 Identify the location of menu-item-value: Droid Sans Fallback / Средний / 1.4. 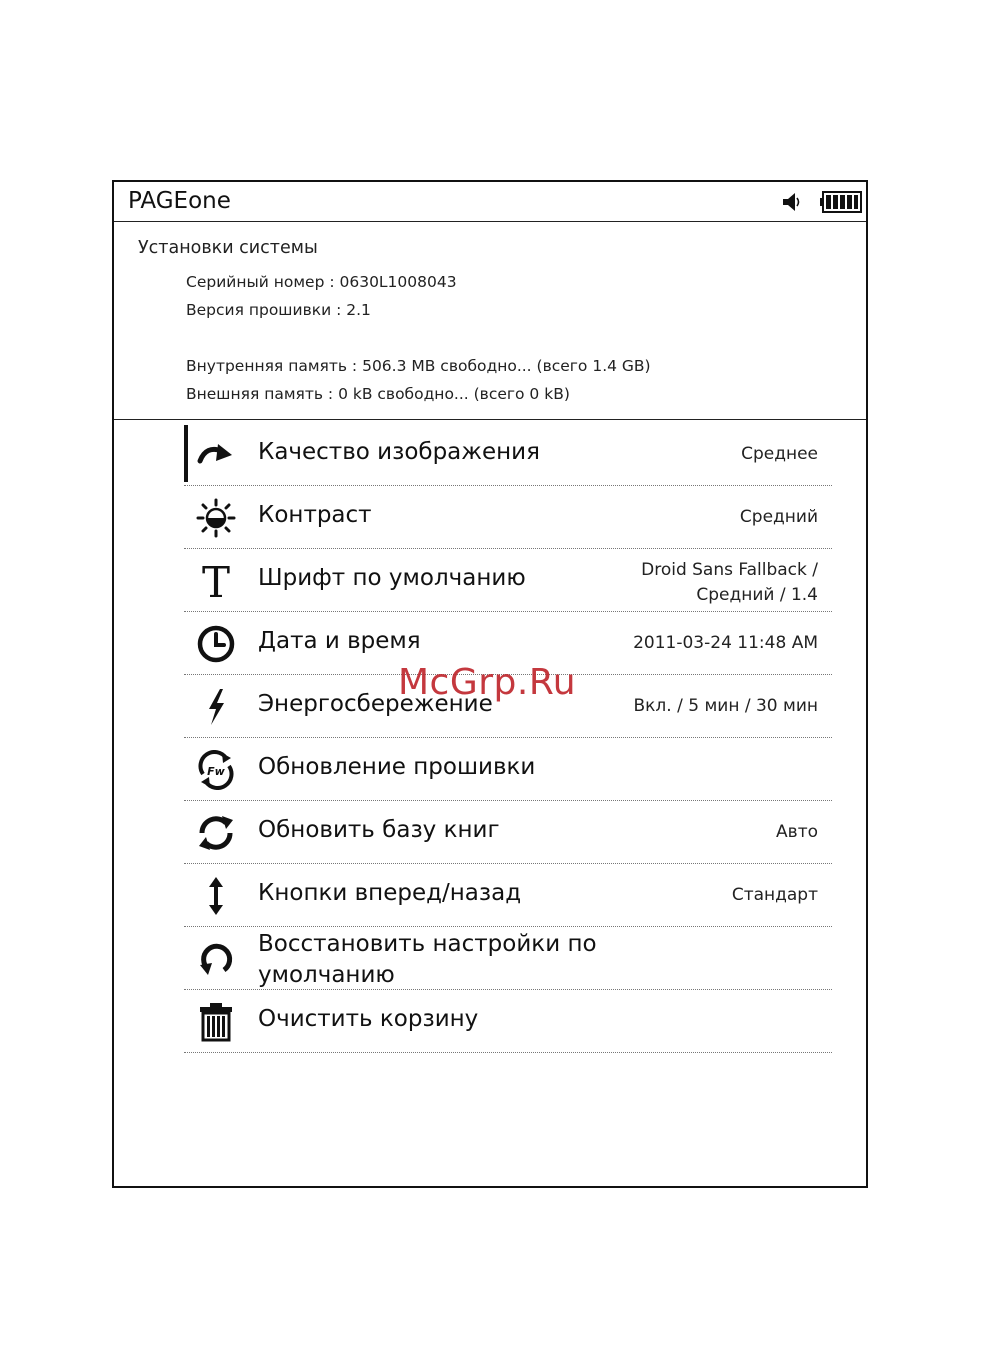
(729, 583).